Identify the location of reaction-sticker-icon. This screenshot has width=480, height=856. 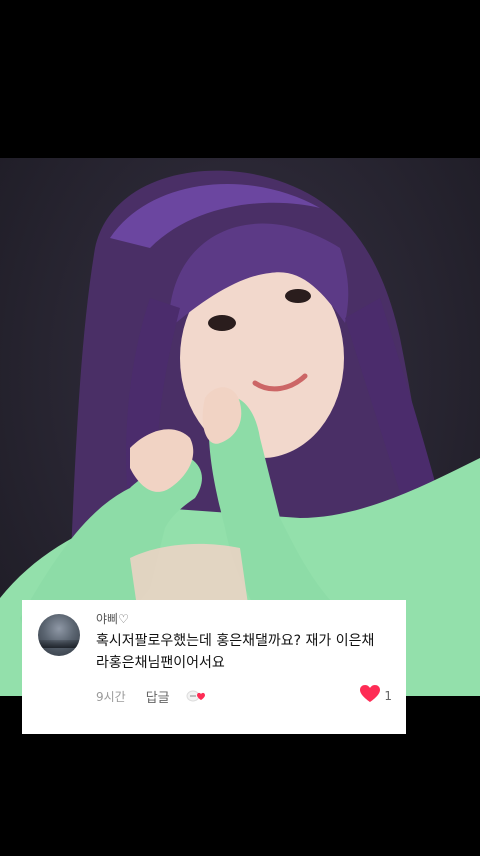
(197, 696).